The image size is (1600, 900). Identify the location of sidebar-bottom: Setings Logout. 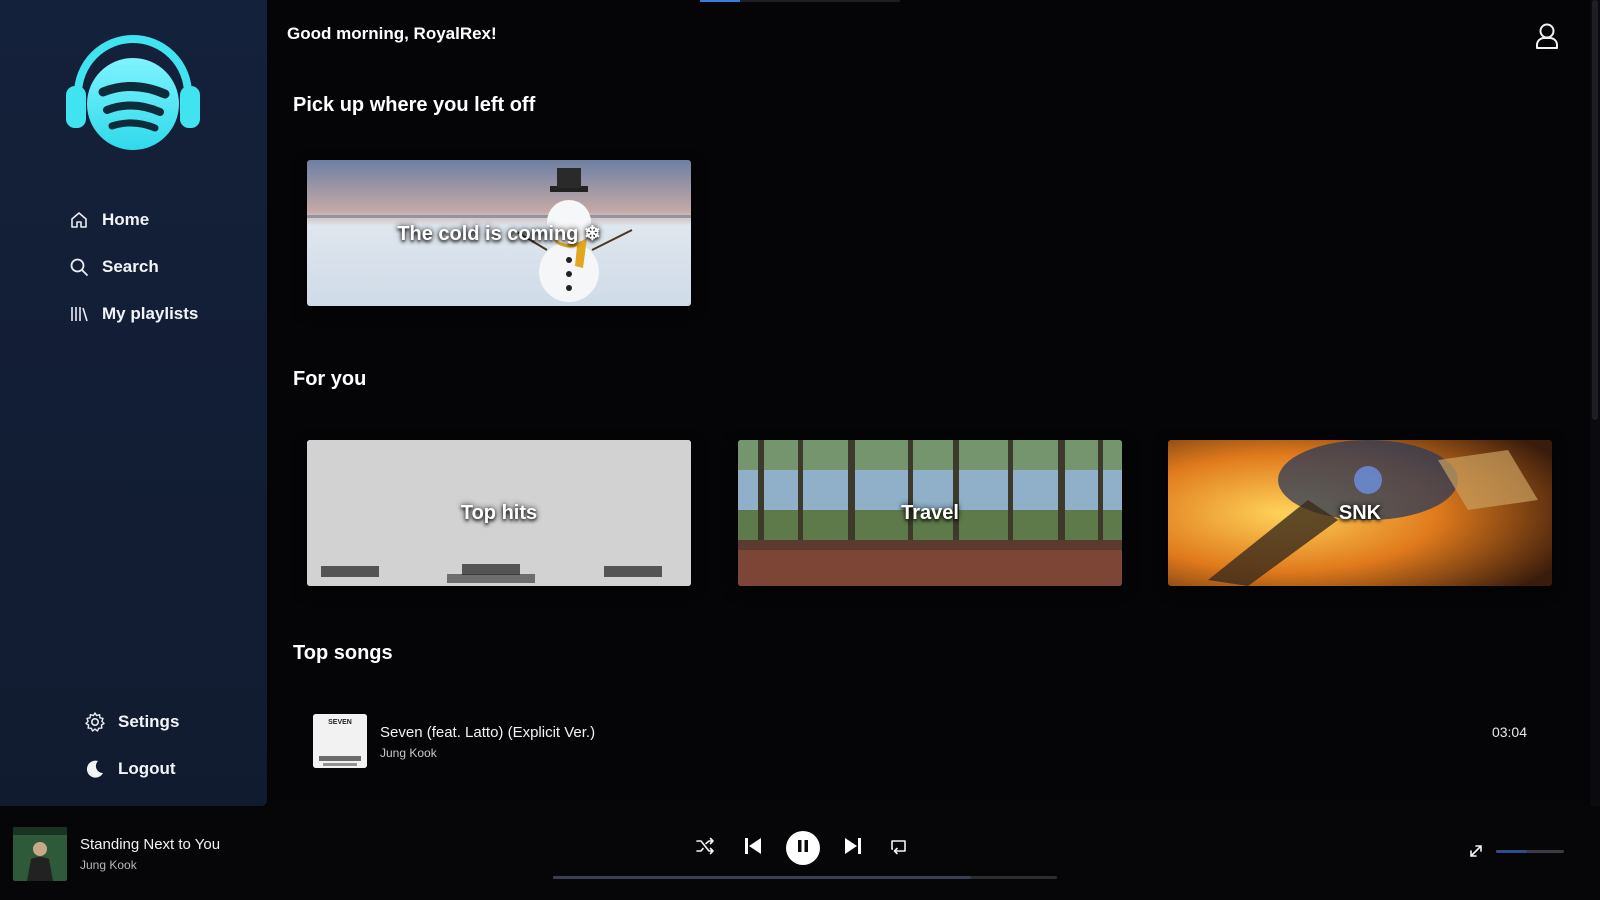
(131, 745).